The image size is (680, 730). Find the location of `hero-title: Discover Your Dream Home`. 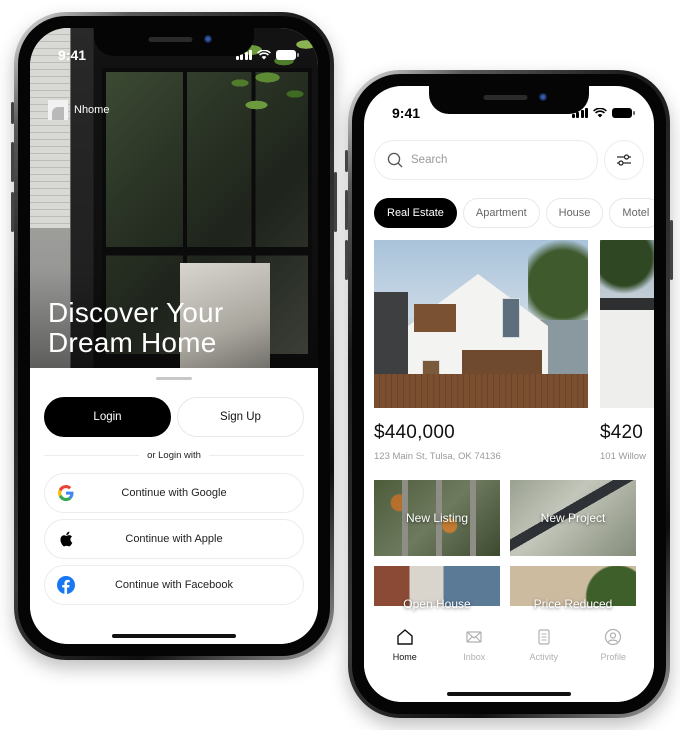

hero-title: Discover Your Dream Home is located at coordinates (135, 328).